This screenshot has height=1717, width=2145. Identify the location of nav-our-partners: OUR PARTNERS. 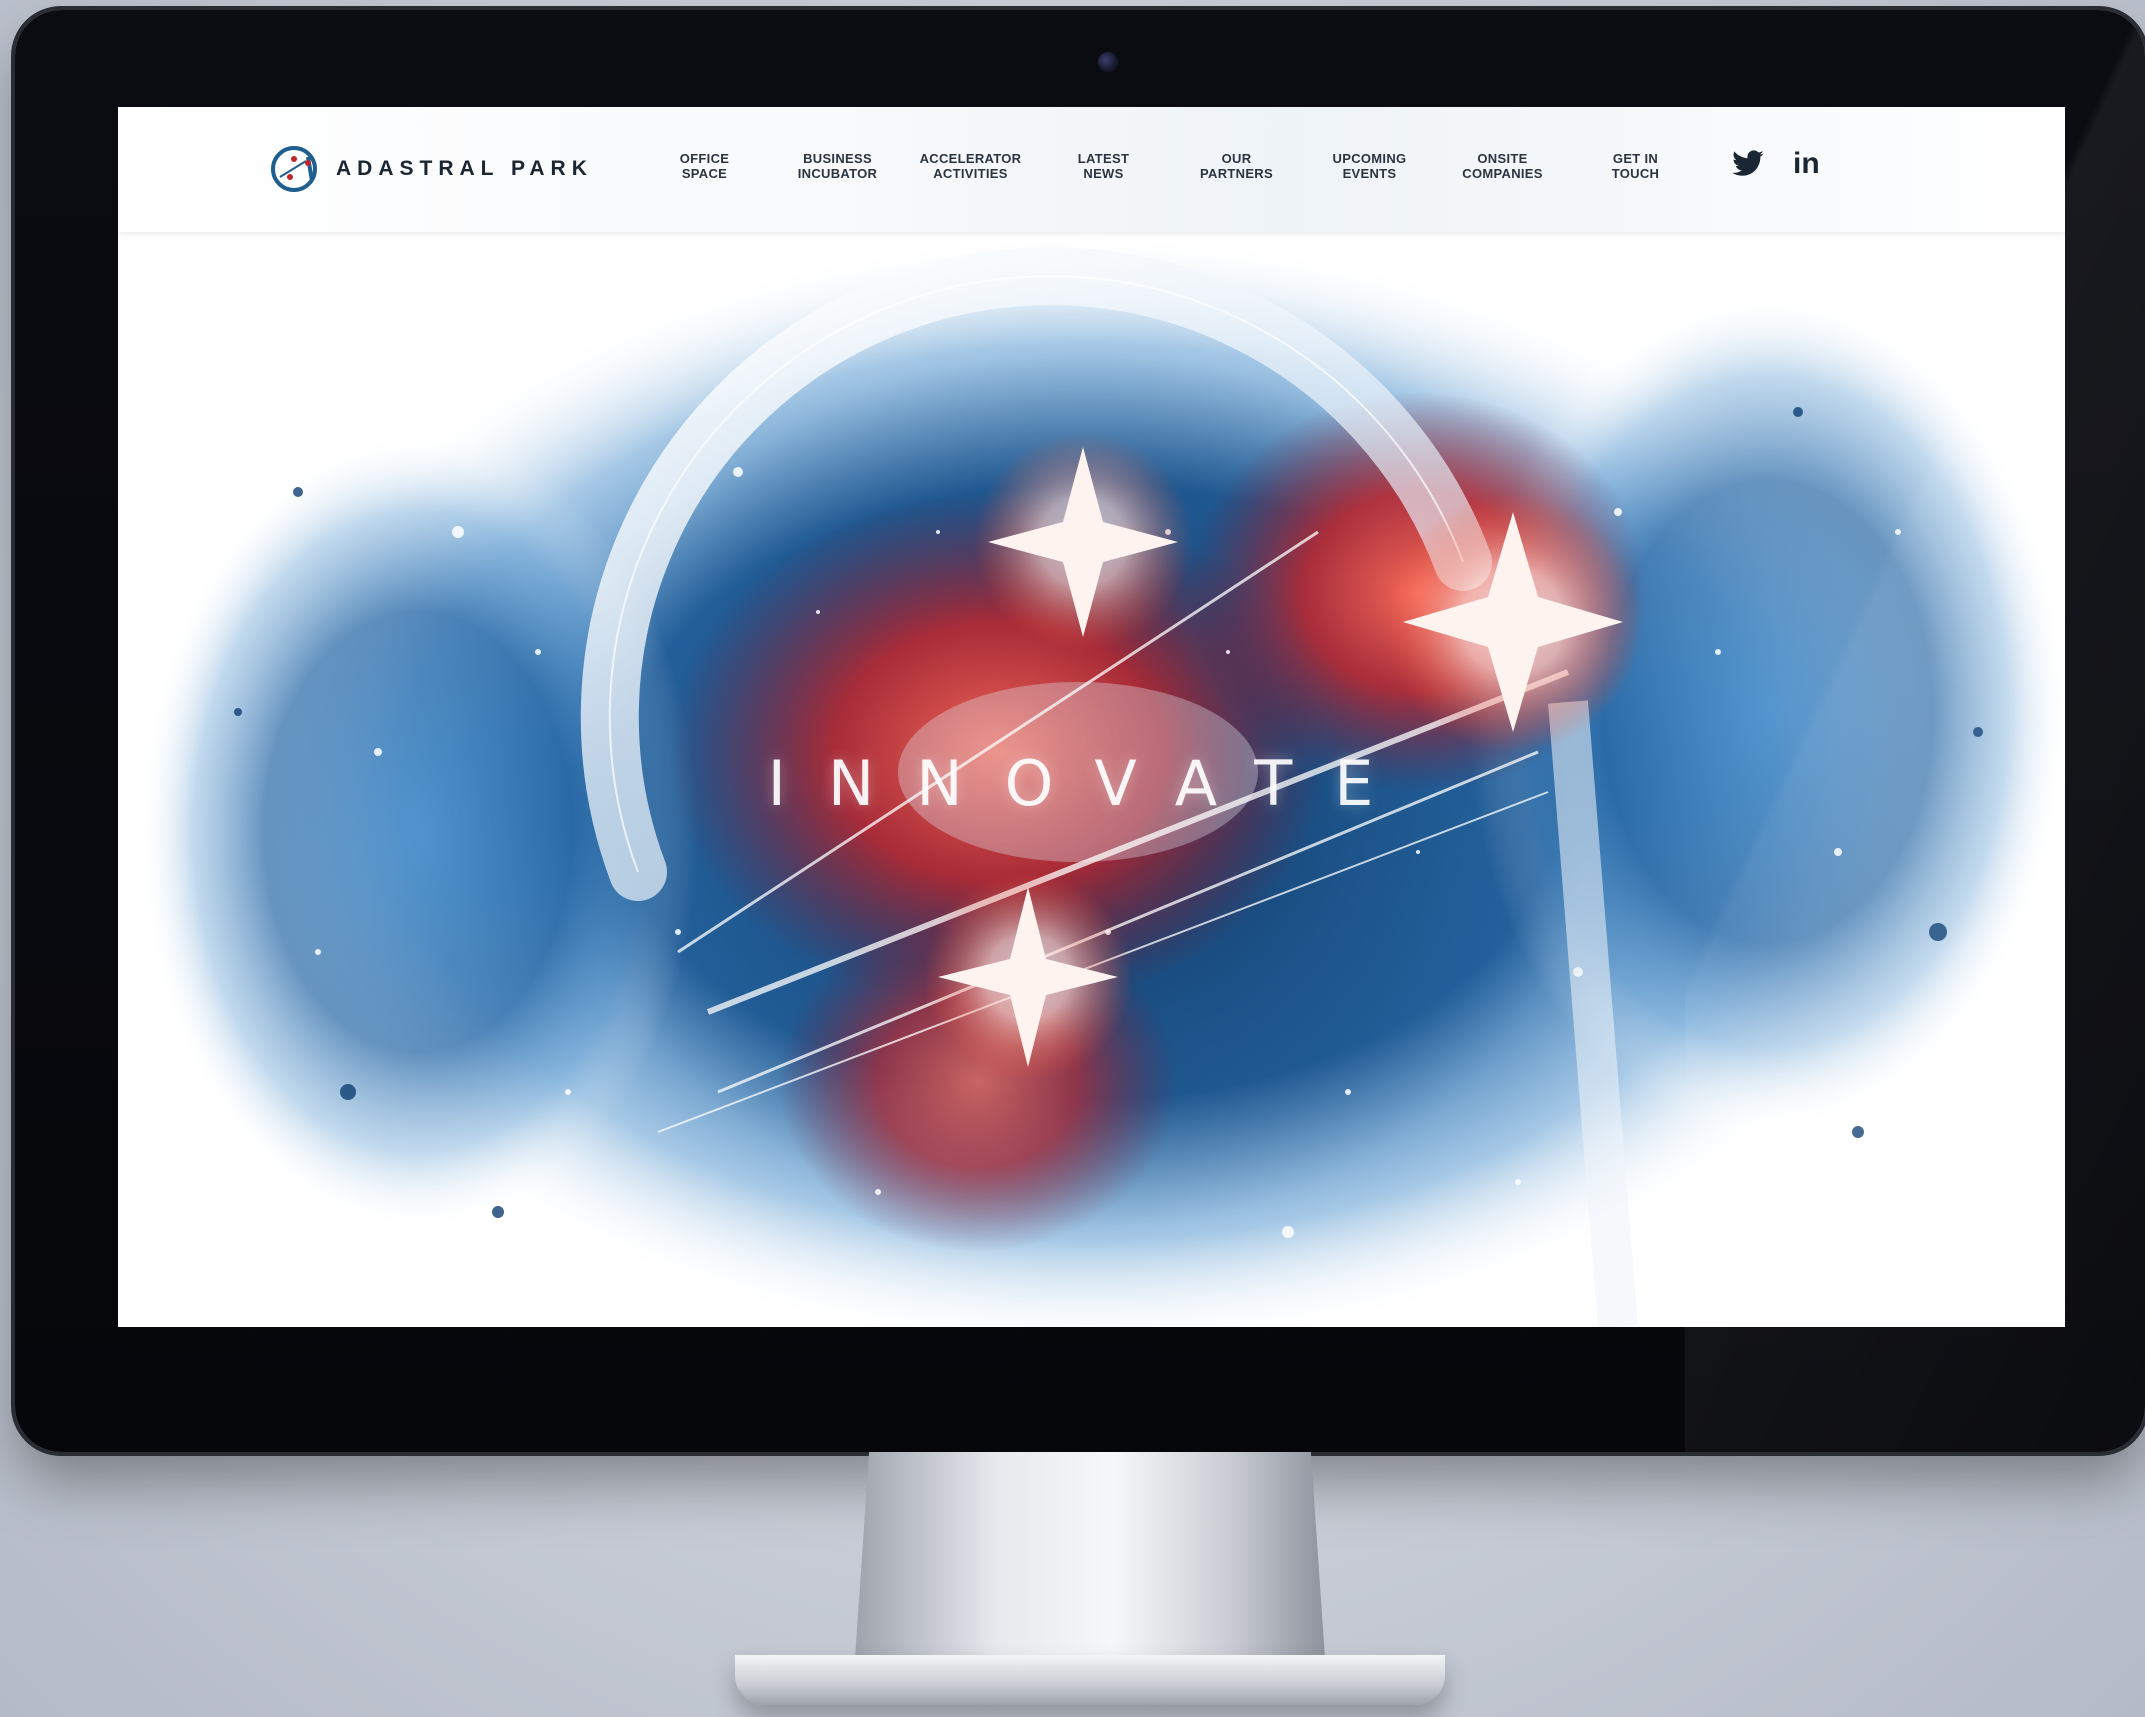
(1236, 166).